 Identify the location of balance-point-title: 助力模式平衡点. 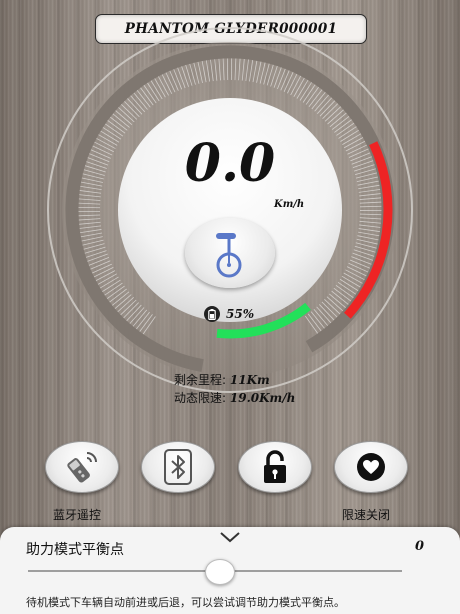
(75, 550).